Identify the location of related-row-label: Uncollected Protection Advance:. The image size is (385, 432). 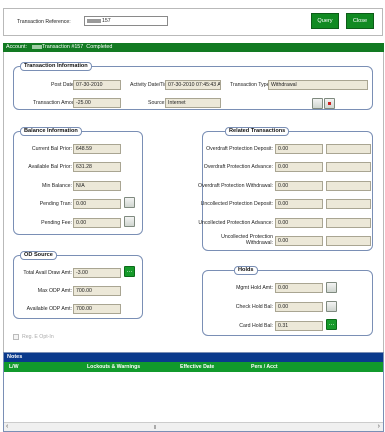
(235, 223).